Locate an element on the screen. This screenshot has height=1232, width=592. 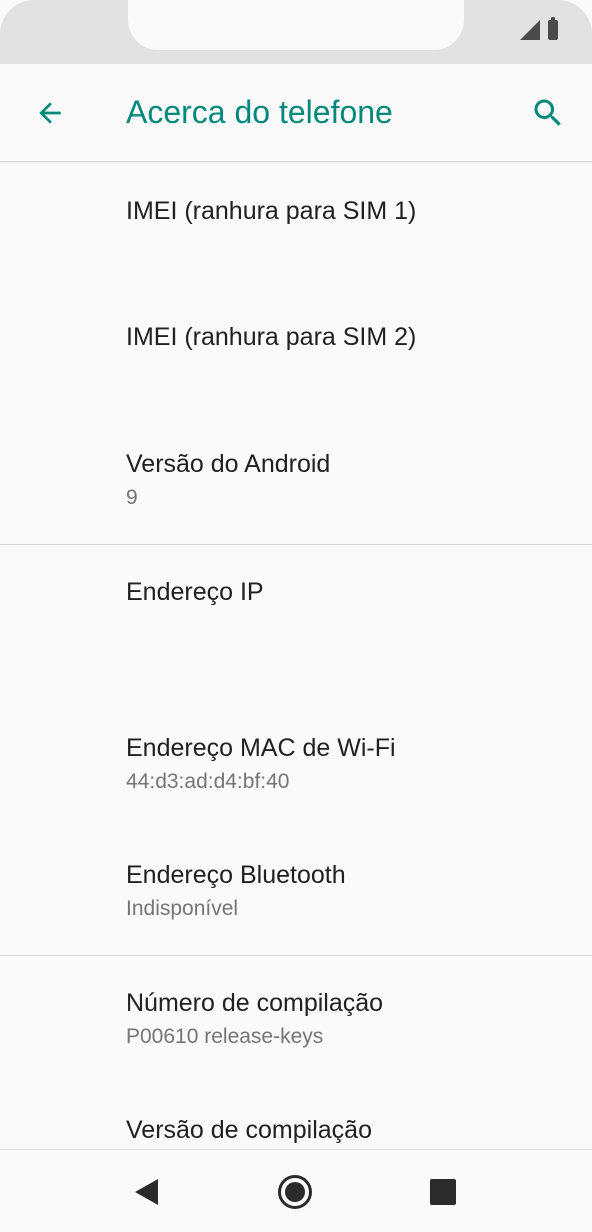
nav-back-icon is located at coordinates (146, 1192).